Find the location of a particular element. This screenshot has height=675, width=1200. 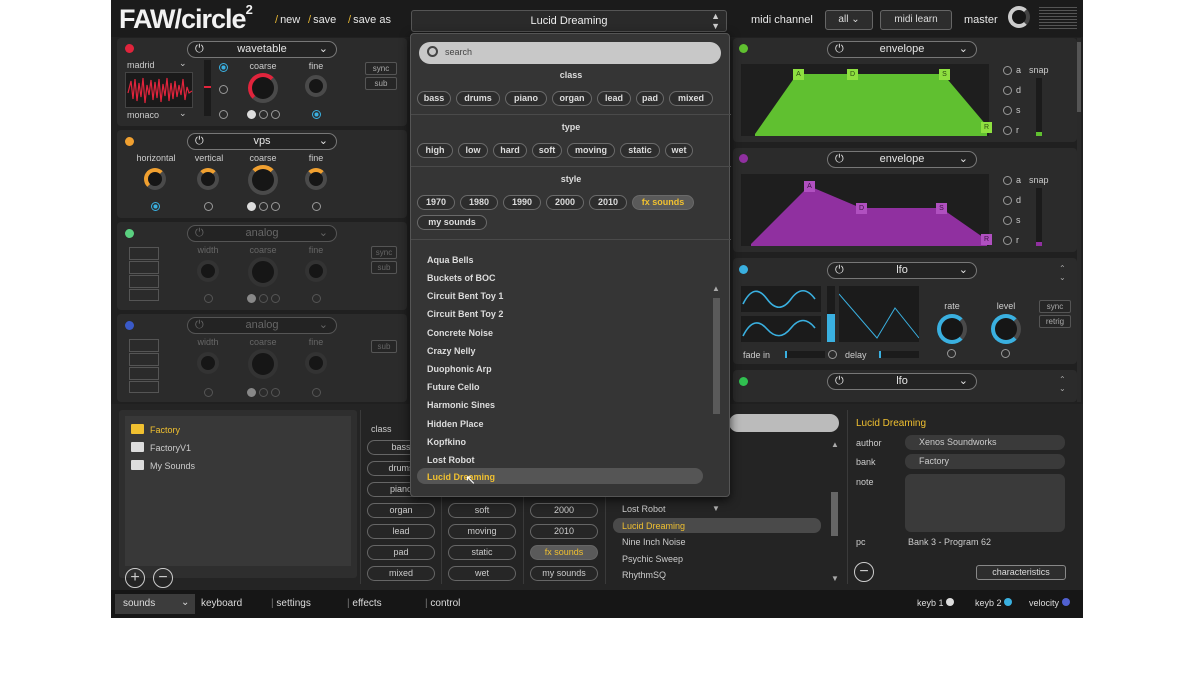

wavetable-top-label: madrid is located at coordinates (141, 65).